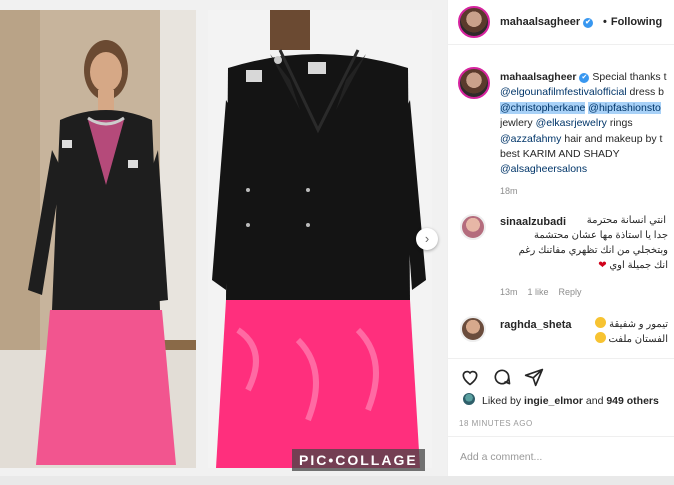 The image size is (674, 485). What do you see at coordinates (624, 107) in the screenshot?
I see `mention-link: @hipfashionsto` at bounding box center [624, 107].